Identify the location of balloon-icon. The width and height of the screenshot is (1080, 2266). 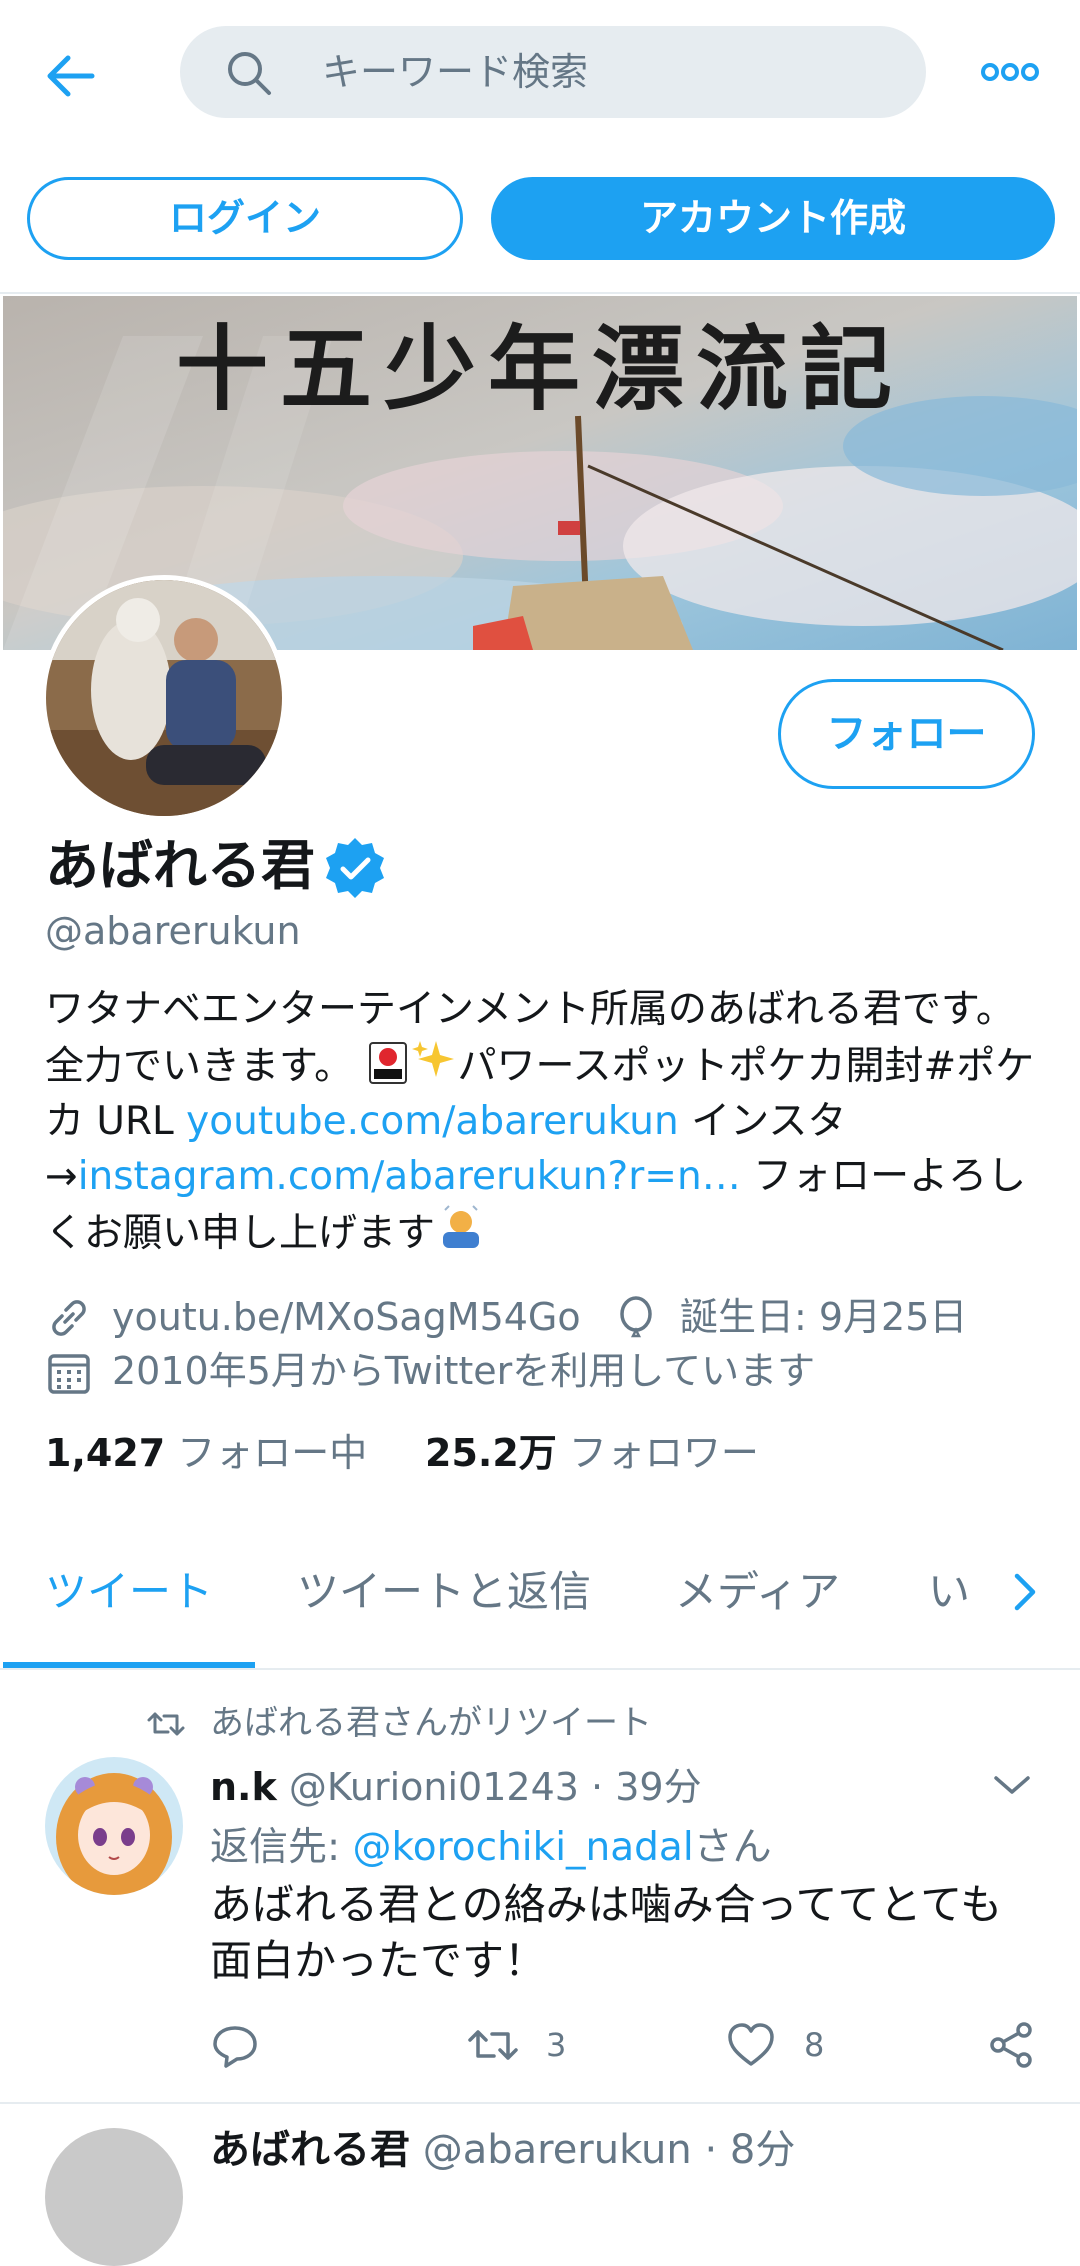
(639, 1321).